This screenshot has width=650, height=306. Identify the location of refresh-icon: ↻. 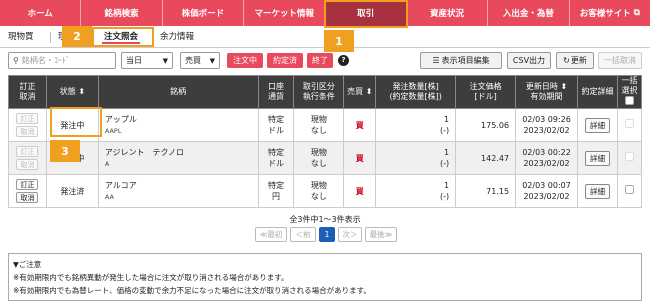
(566, 60).